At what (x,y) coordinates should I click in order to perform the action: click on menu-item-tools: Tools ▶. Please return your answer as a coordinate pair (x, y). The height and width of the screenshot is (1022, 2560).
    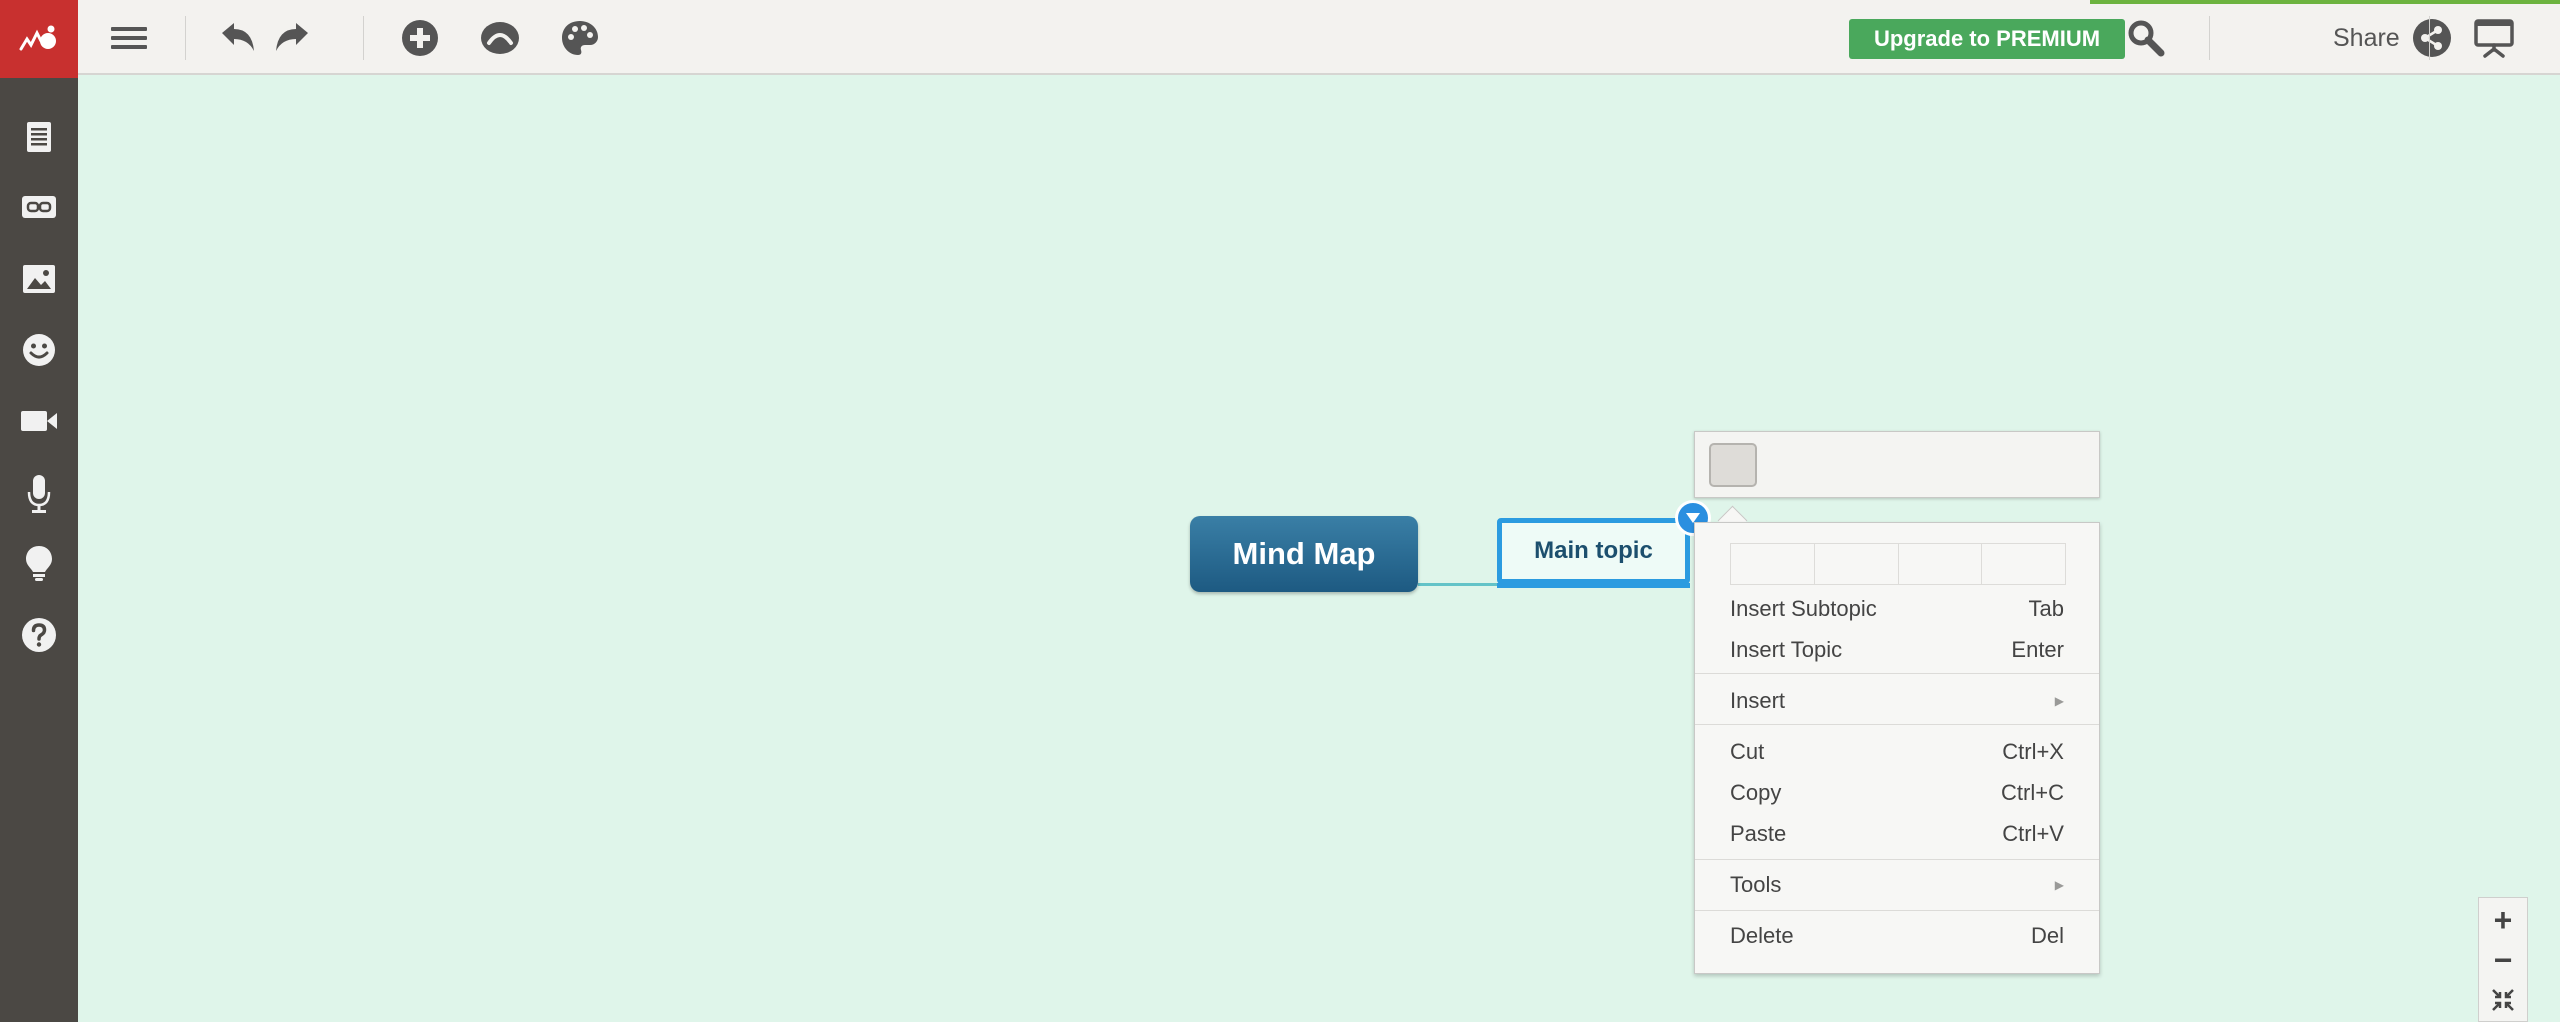
    Looking at the image, I should click on (1897, 885).